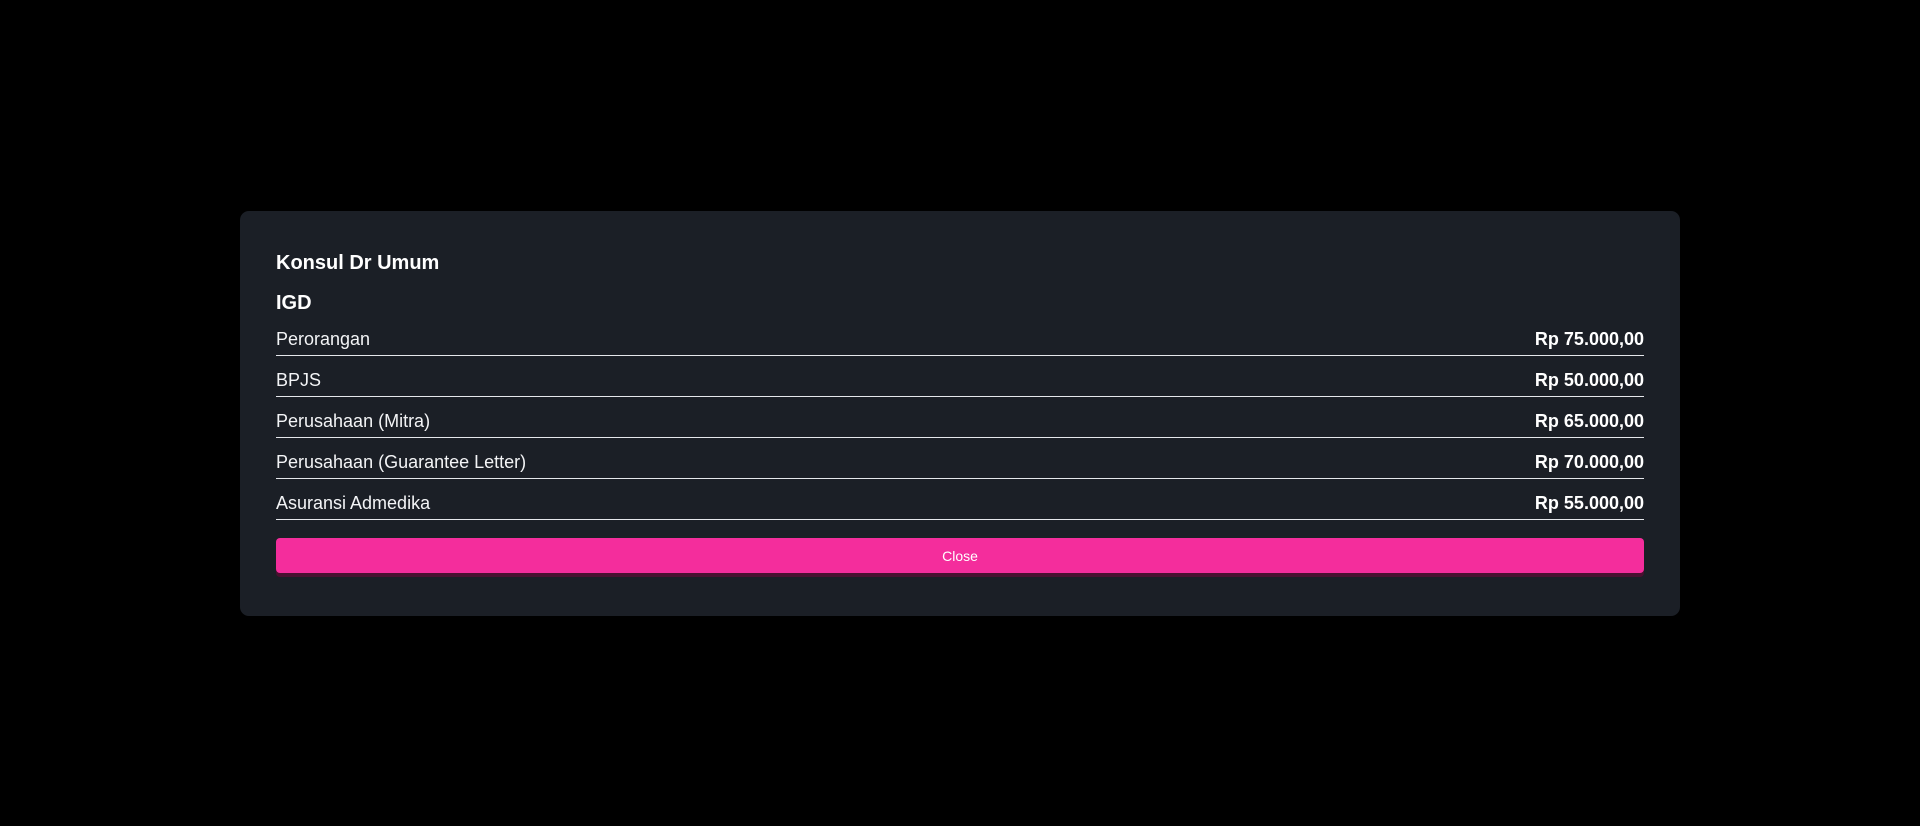  What do you see at coordinates (353, 503) in the screenshot?
I see `price-row-label: Asuransi Admedika` at bounding box center [353, 503].